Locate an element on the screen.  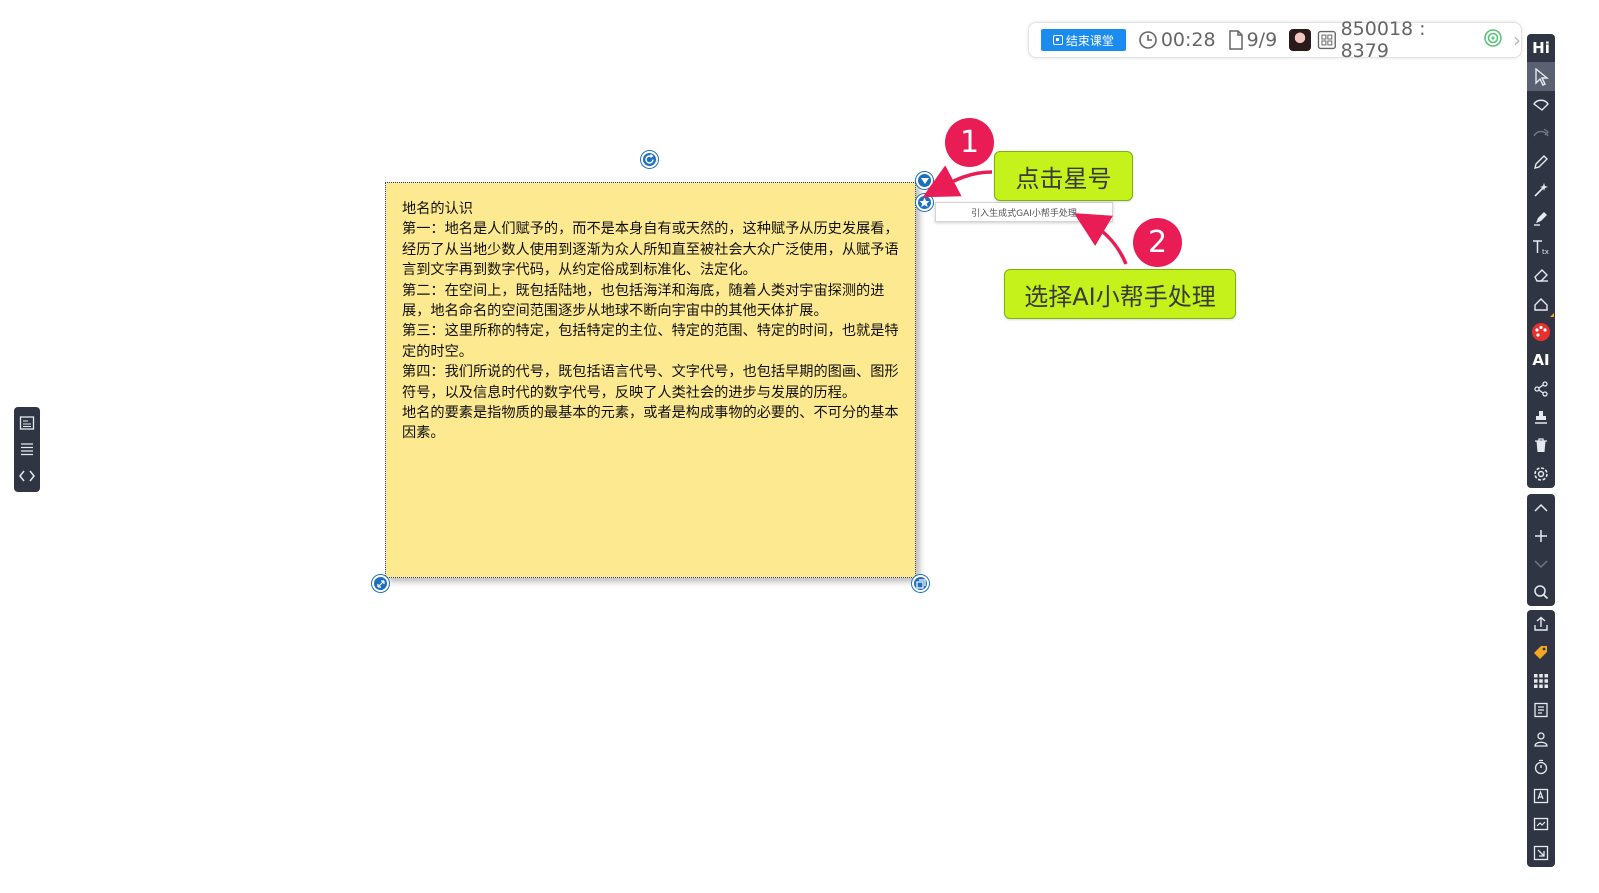
app-logo: Hi is located at coordinates (1541, 48).